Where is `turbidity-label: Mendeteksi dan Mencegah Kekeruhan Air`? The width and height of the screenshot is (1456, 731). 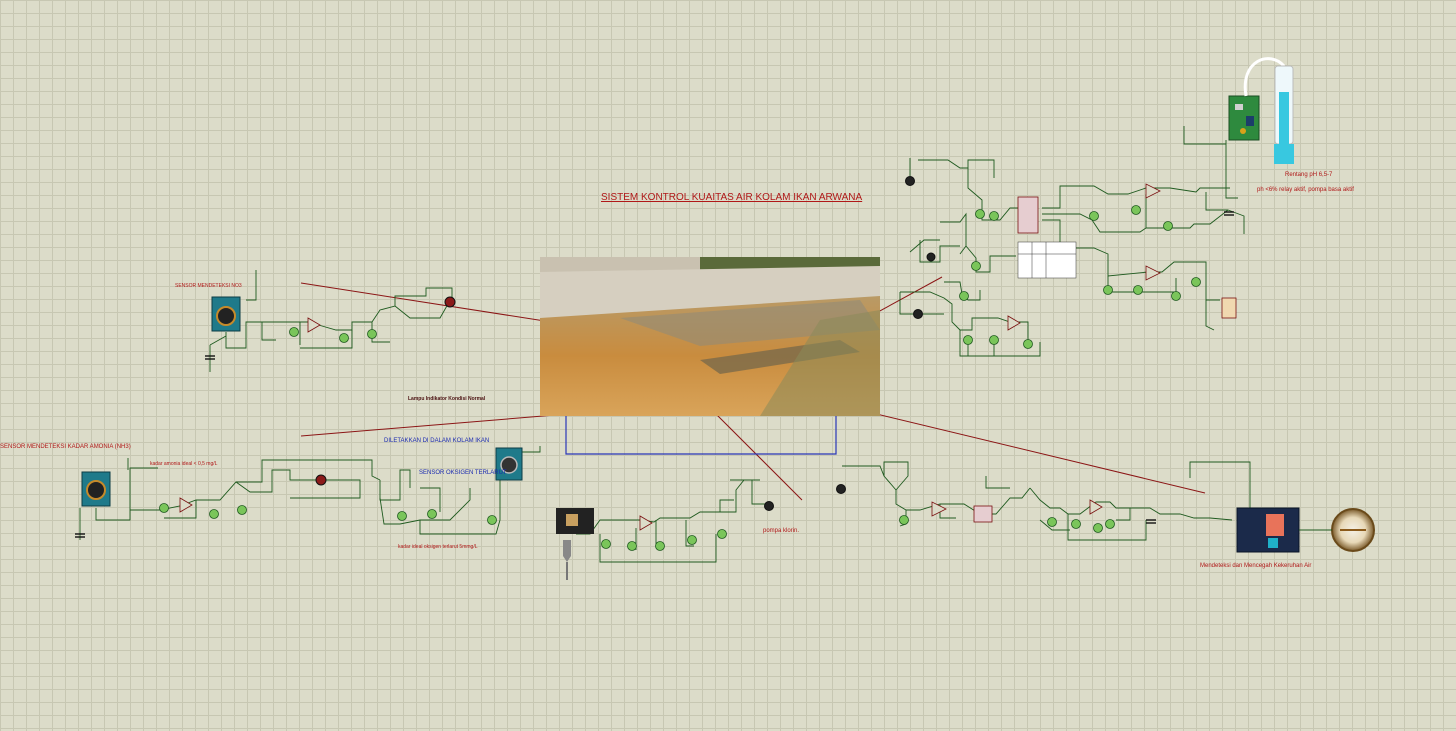
turbidity-label: Mendeteksi dan Mencegah Kekeruhan Air is located at coordinates (1256, 566).